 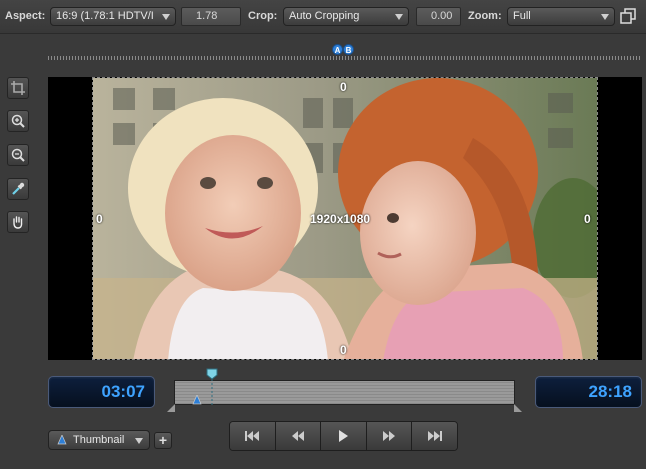 I want to click on rewind-icon, so click(x=297, y=436).